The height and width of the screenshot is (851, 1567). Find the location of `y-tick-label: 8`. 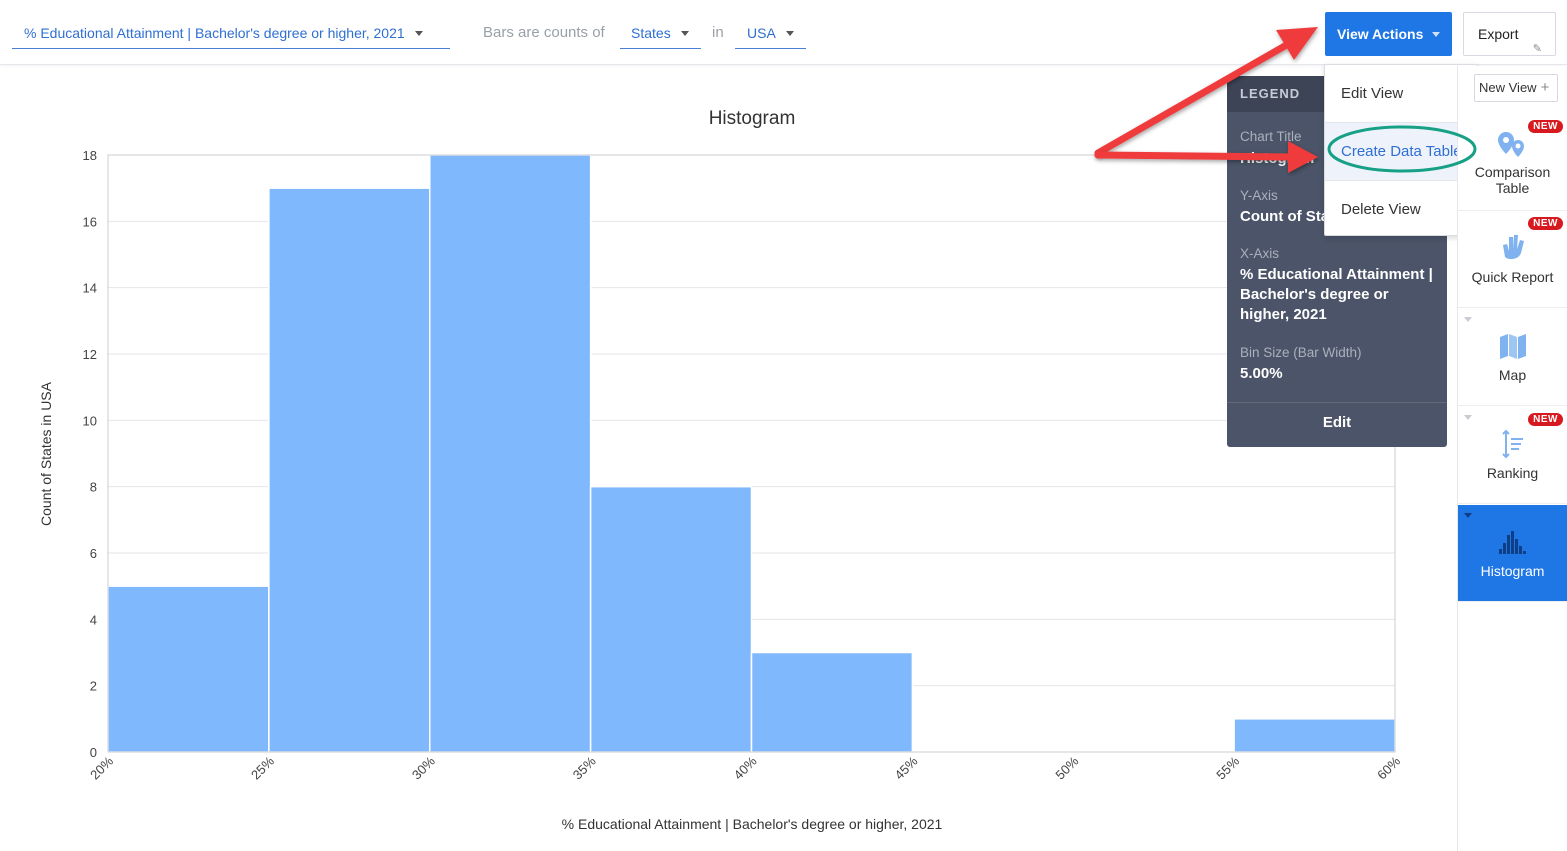

y-tick-label: 8 is located at coordinates (93, 487).